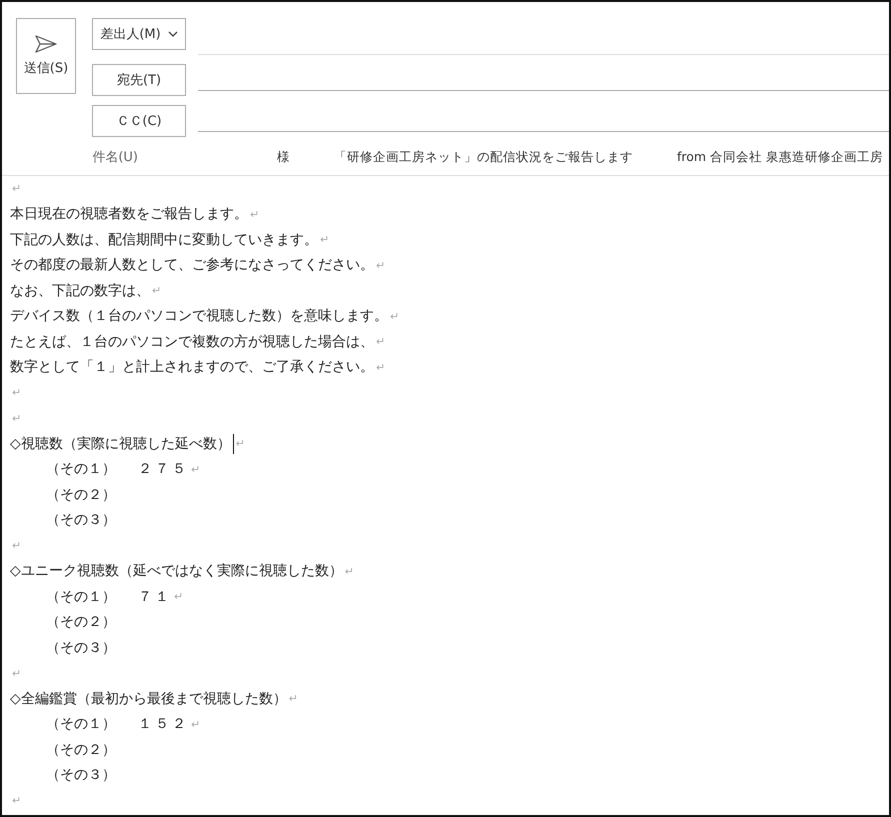  Describe the element at coordinates (173, 34) in the screenshot. I see `caret-icon` at that location.